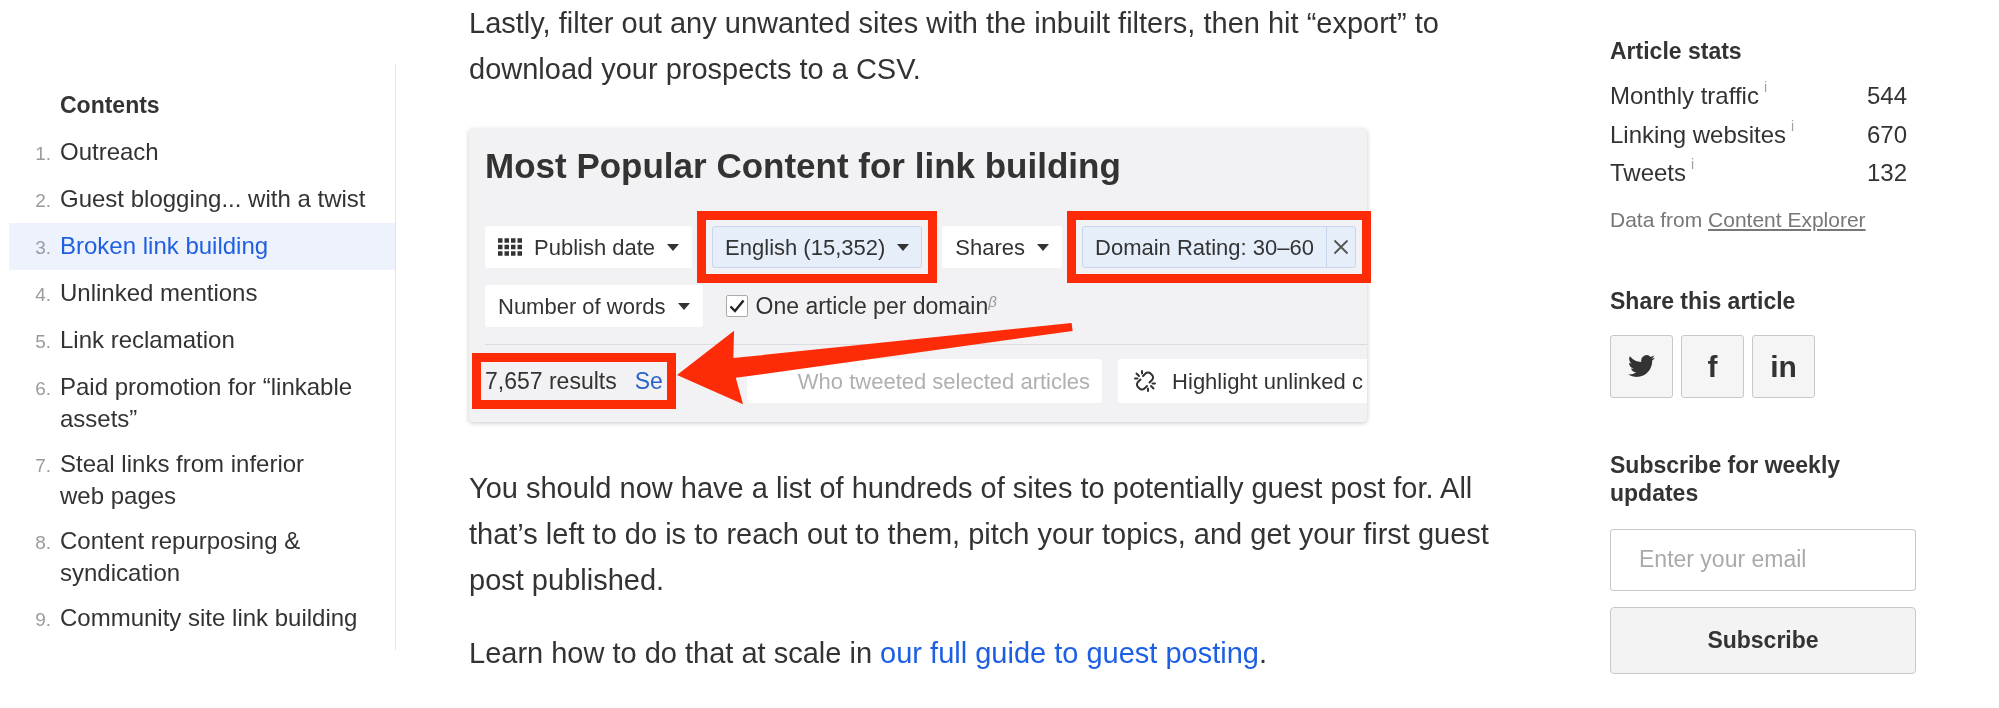 The width and height of the screenshot is (1999, 708). I want to click on section-heading: Share this article, so click(1703, 301).